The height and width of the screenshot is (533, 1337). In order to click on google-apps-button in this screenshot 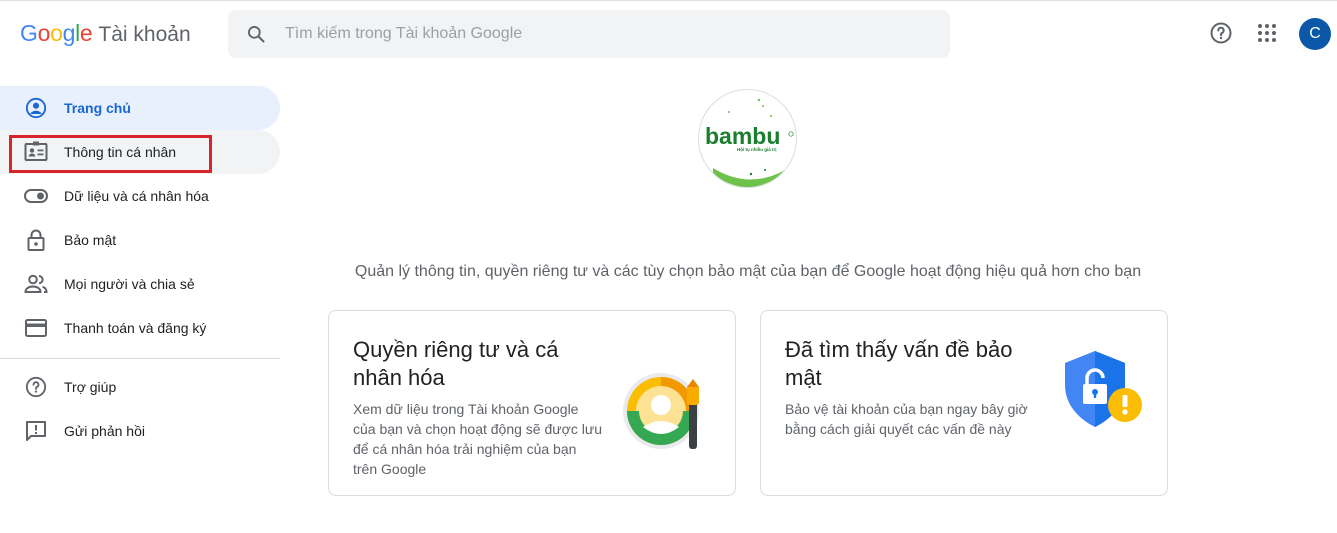, I will do `click(1267, 35)`.